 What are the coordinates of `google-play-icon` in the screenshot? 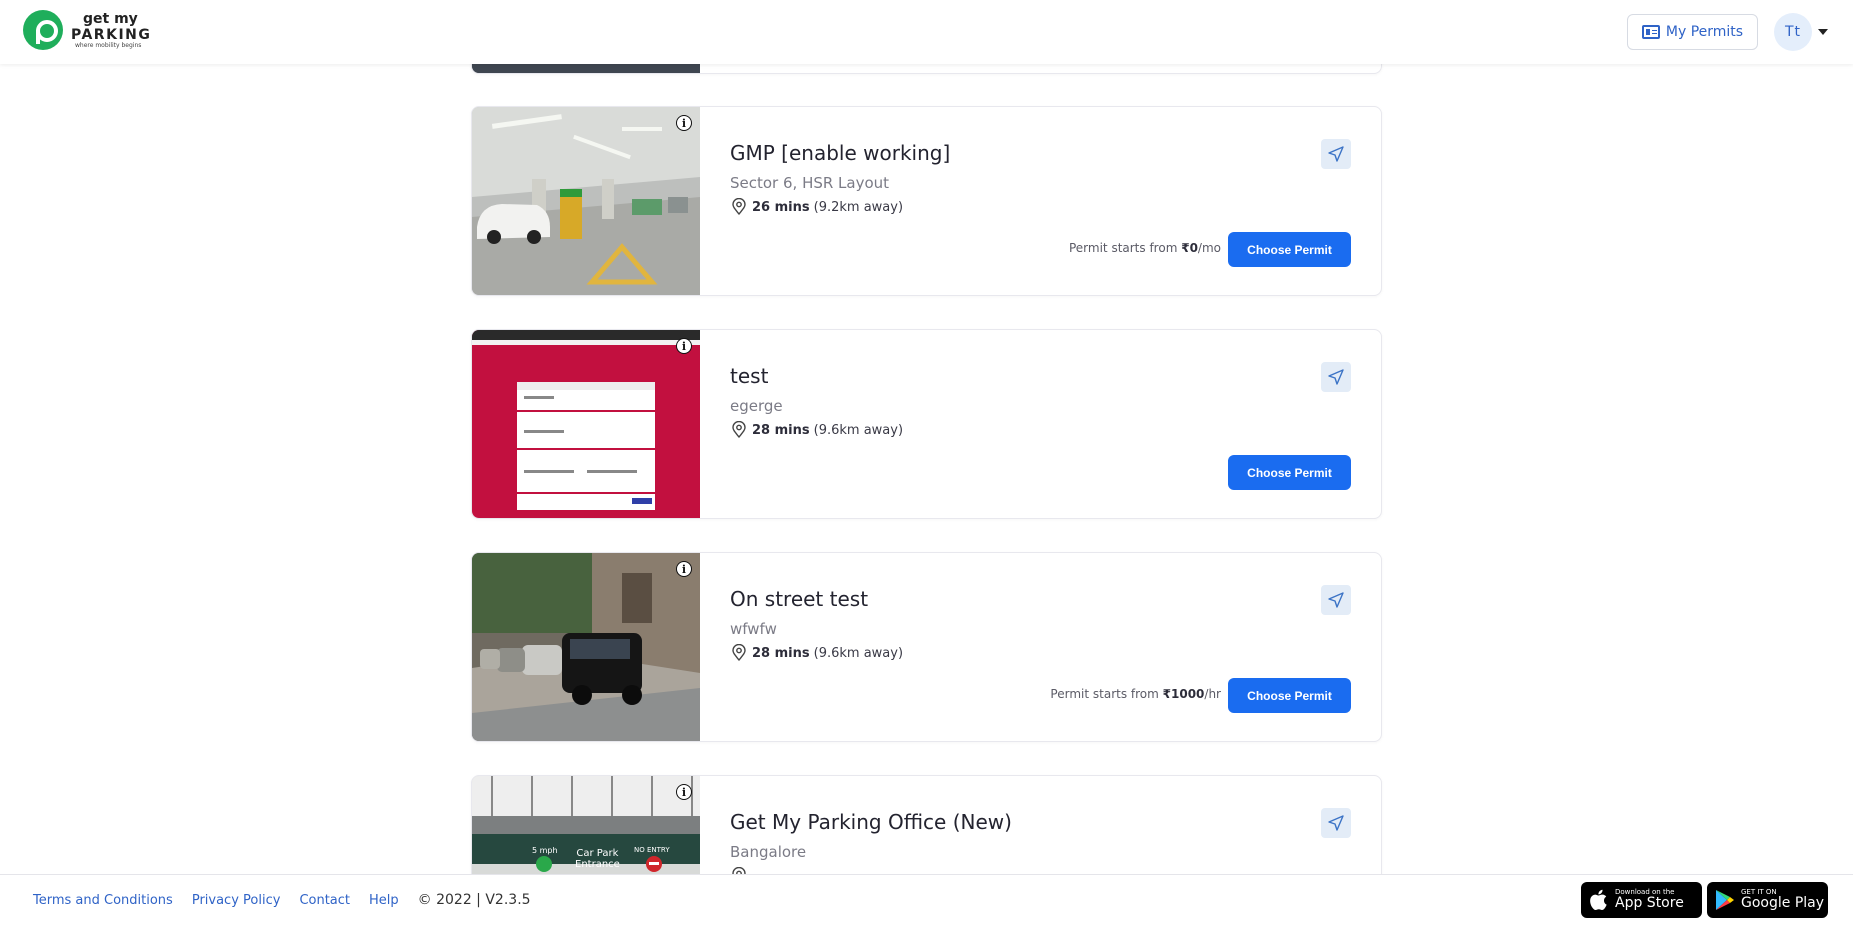 It's located at (1725, 900).